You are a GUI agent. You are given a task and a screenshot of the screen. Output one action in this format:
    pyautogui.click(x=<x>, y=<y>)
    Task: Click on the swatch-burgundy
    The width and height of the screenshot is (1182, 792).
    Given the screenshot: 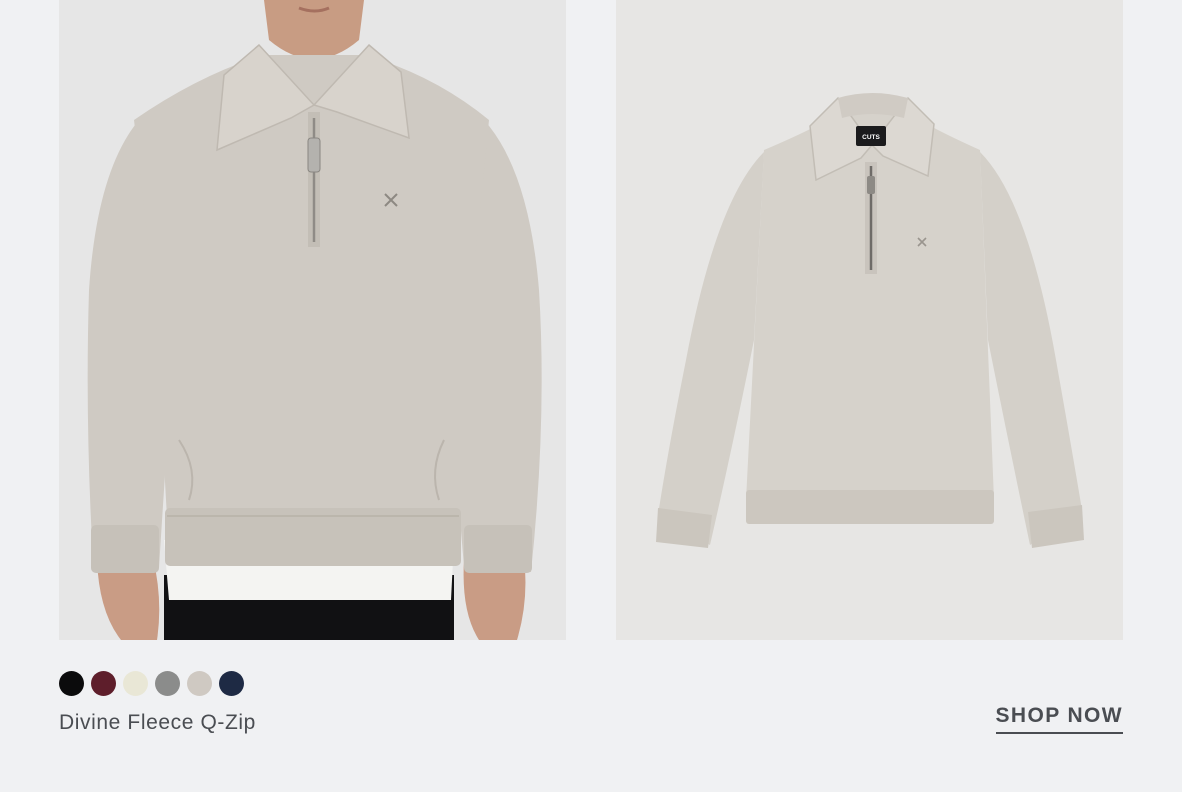 What is the action you would take?
    pyautogui.click(x=103, y=683)
    